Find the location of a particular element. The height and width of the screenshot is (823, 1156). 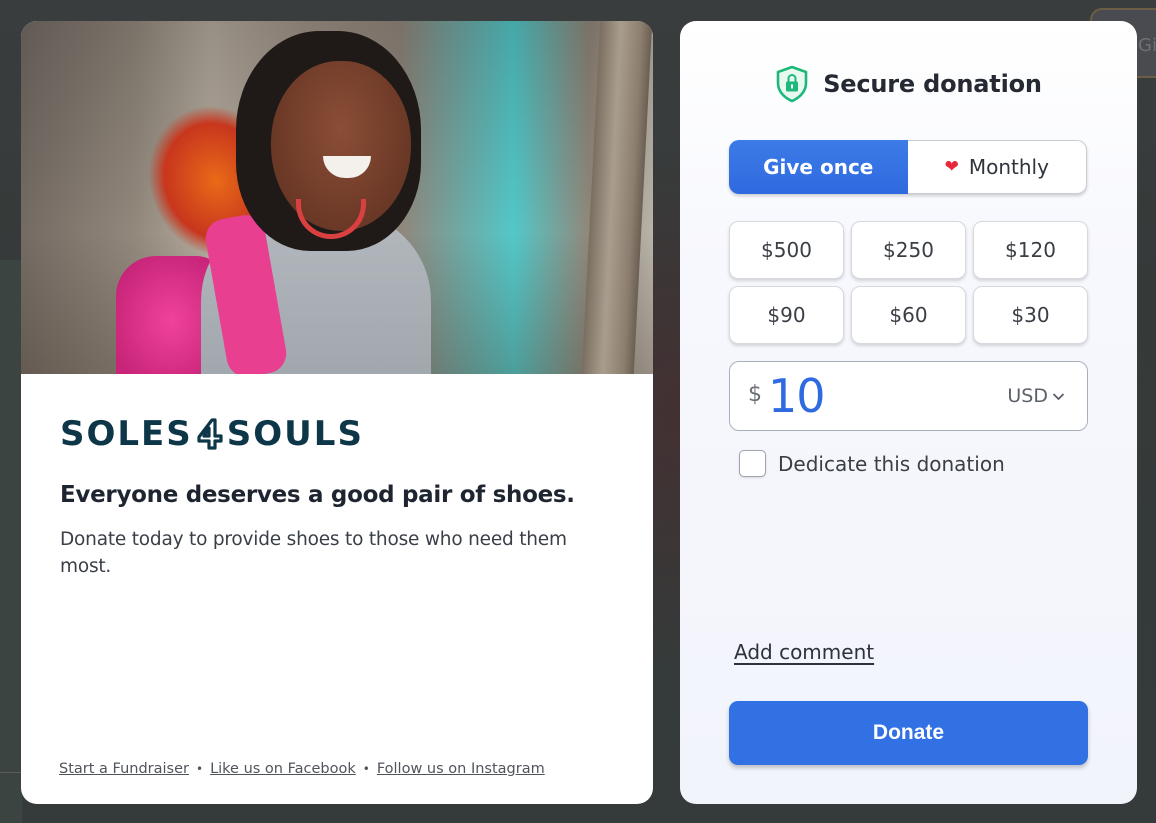

amount-value-input: 10 is located at coordinates (887, 396).